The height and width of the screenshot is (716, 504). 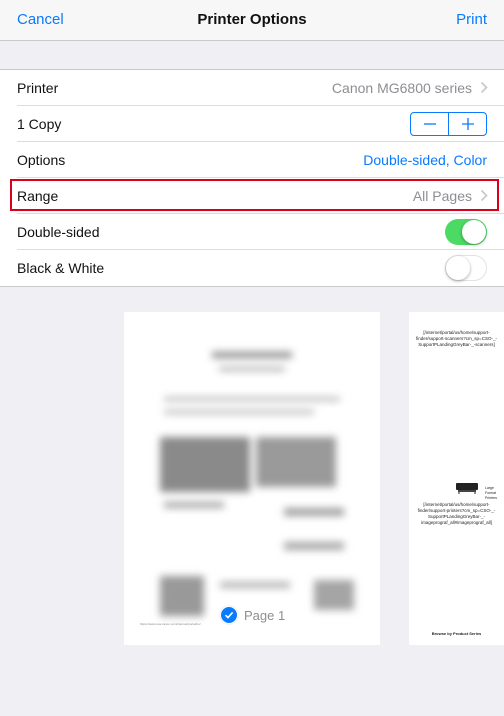 I want to click on navigation-bar: Cancel Printer Options Print, so click(x=252, y=20).